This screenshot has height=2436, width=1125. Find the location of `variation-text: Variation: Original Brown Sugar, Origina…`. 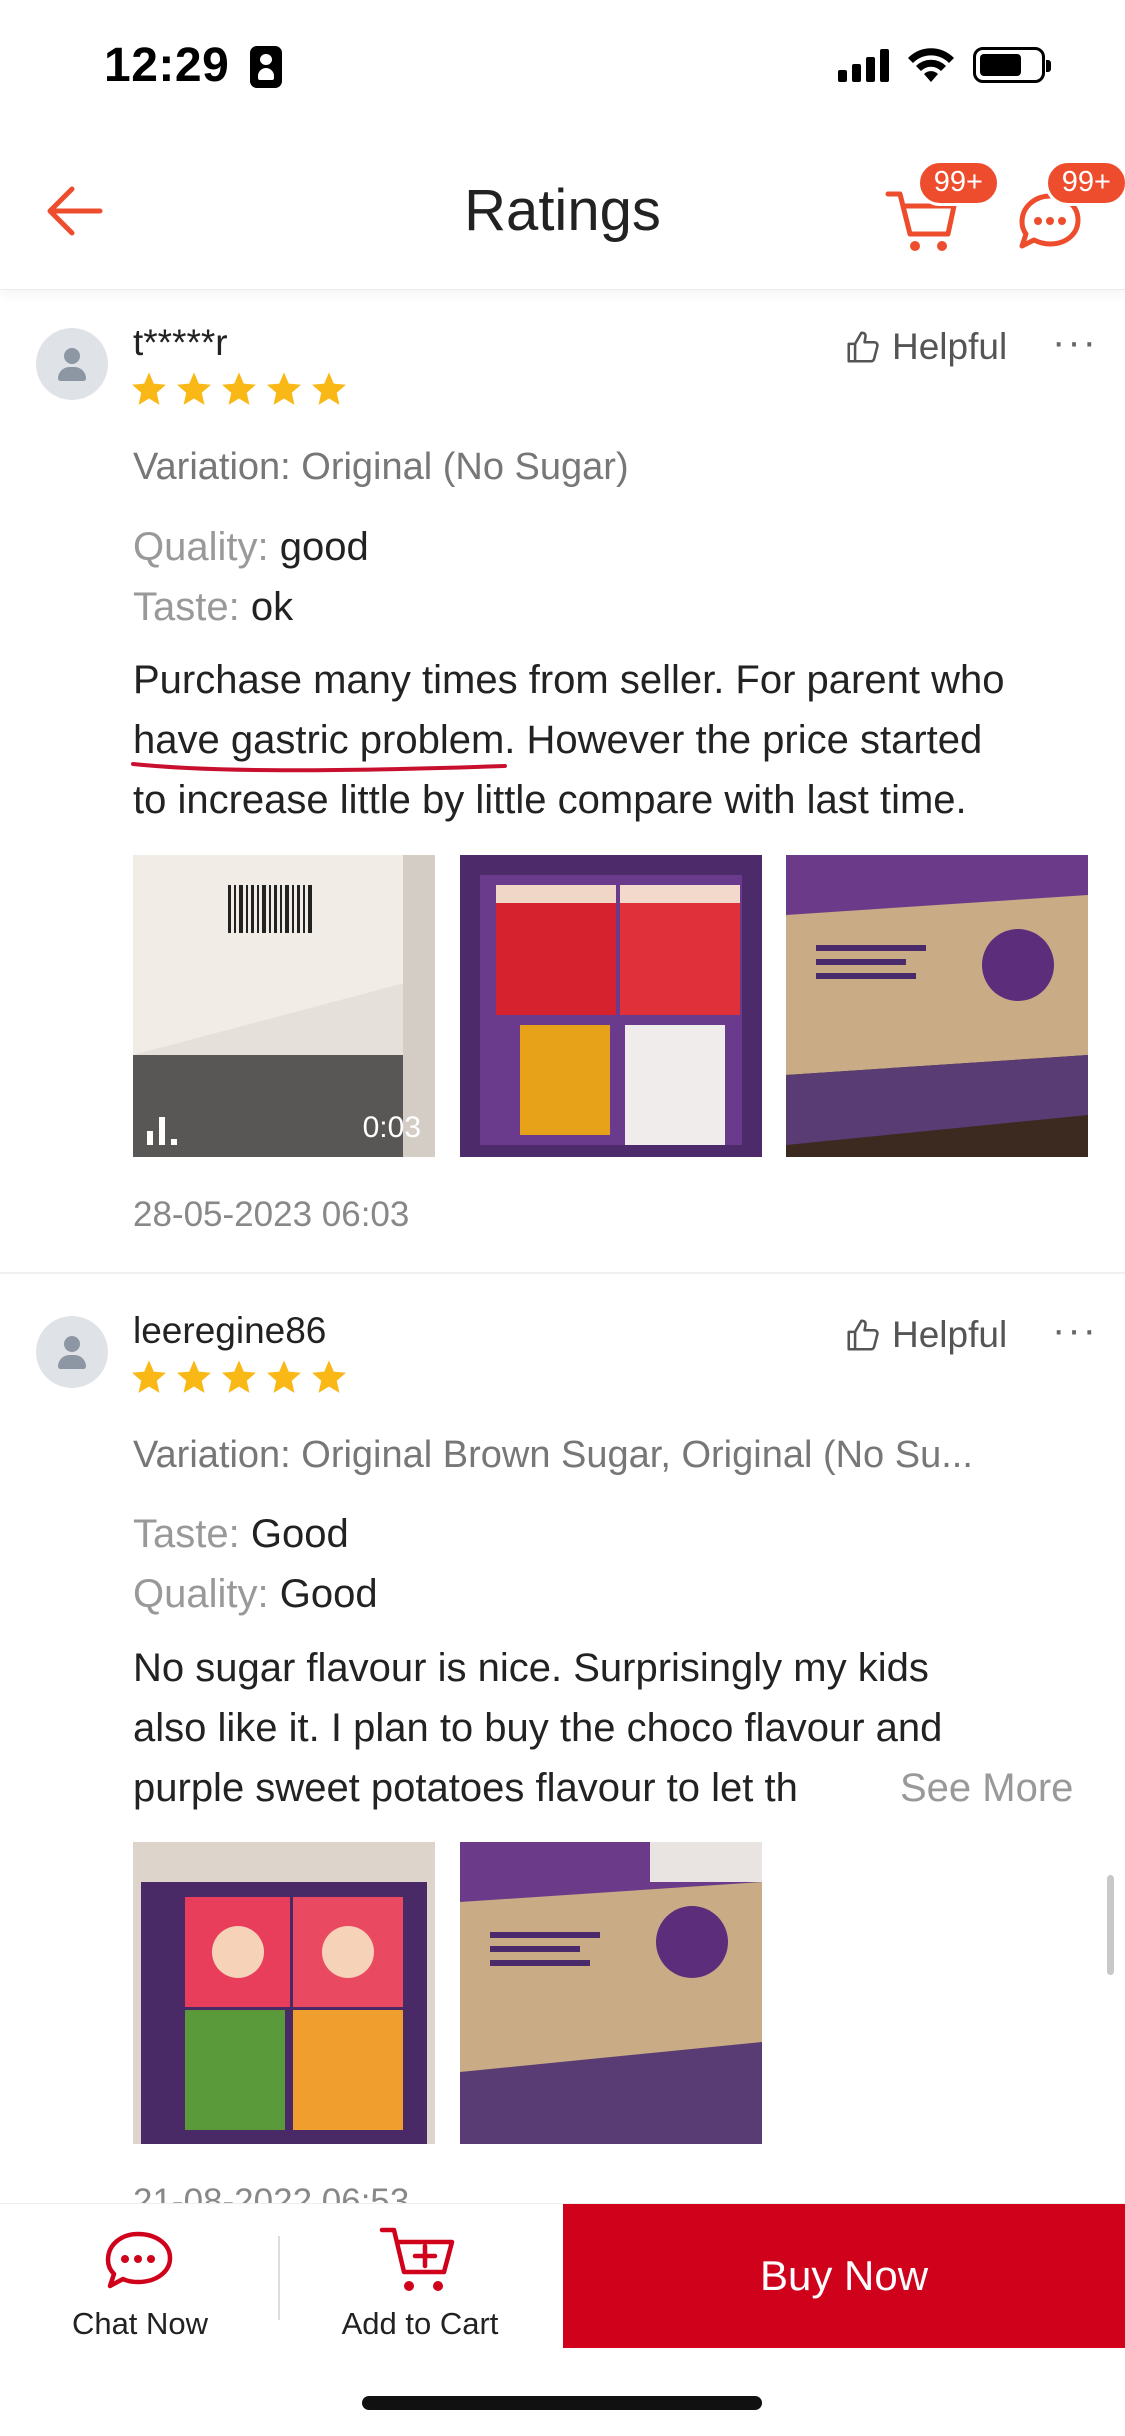

variation-text: Variation: Original Brown Sugar, Origina… is located at coordinates (553, 1455).